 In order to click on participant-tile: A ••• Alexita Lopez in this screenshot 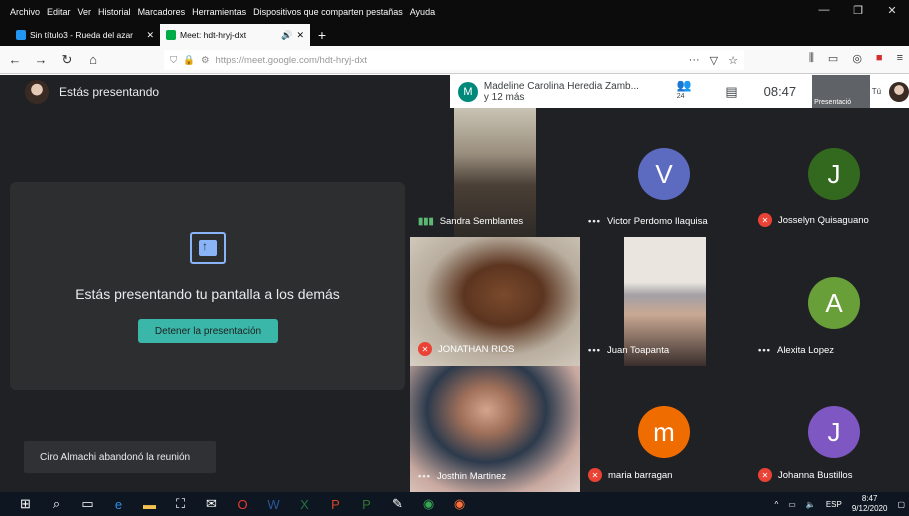, I will do `click(829, 301)`.